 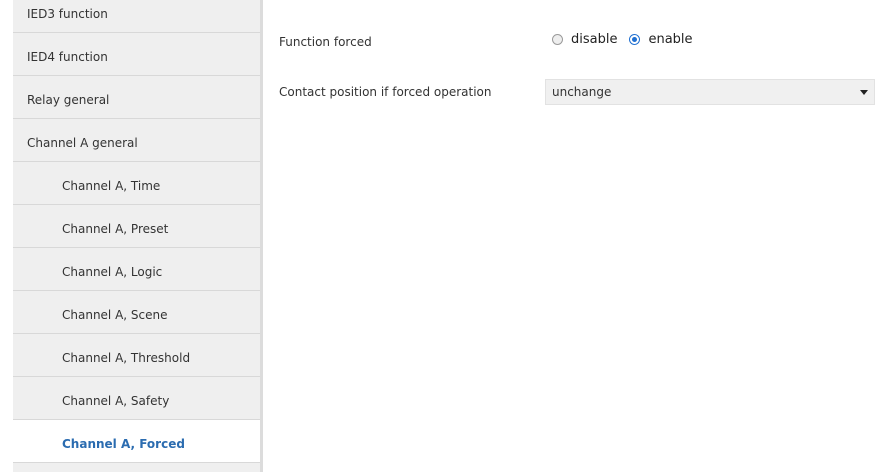 I want to click on function-forced-label: Function forced, so click(x=325, y=42).